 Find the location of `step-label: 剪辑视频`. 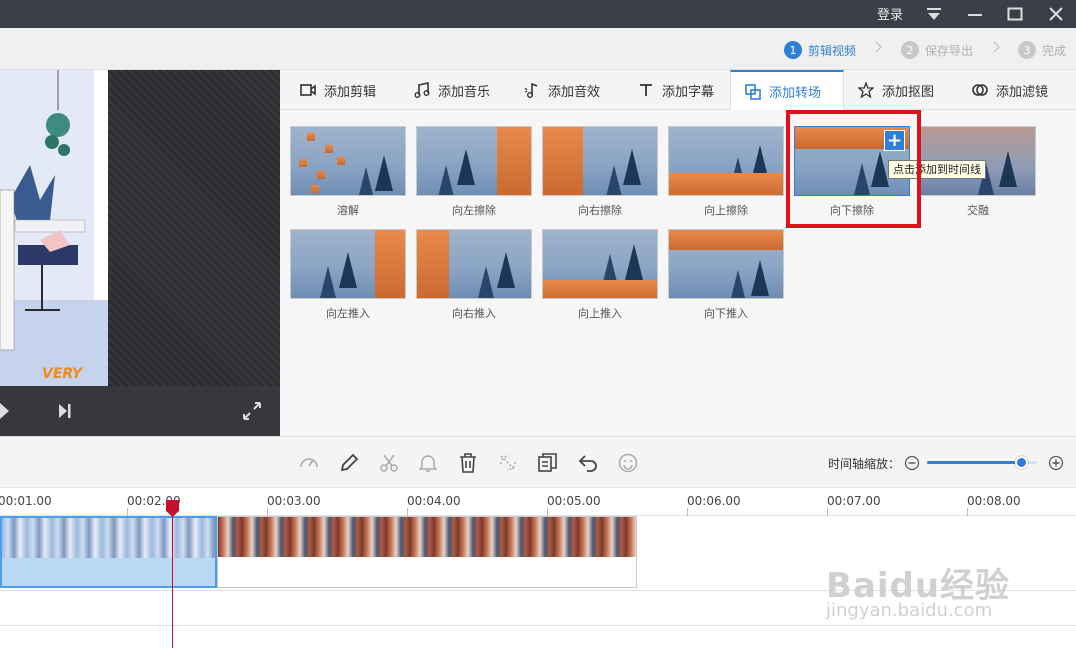

step-label: 剪辑视频 is located at coordinates (832, 50).